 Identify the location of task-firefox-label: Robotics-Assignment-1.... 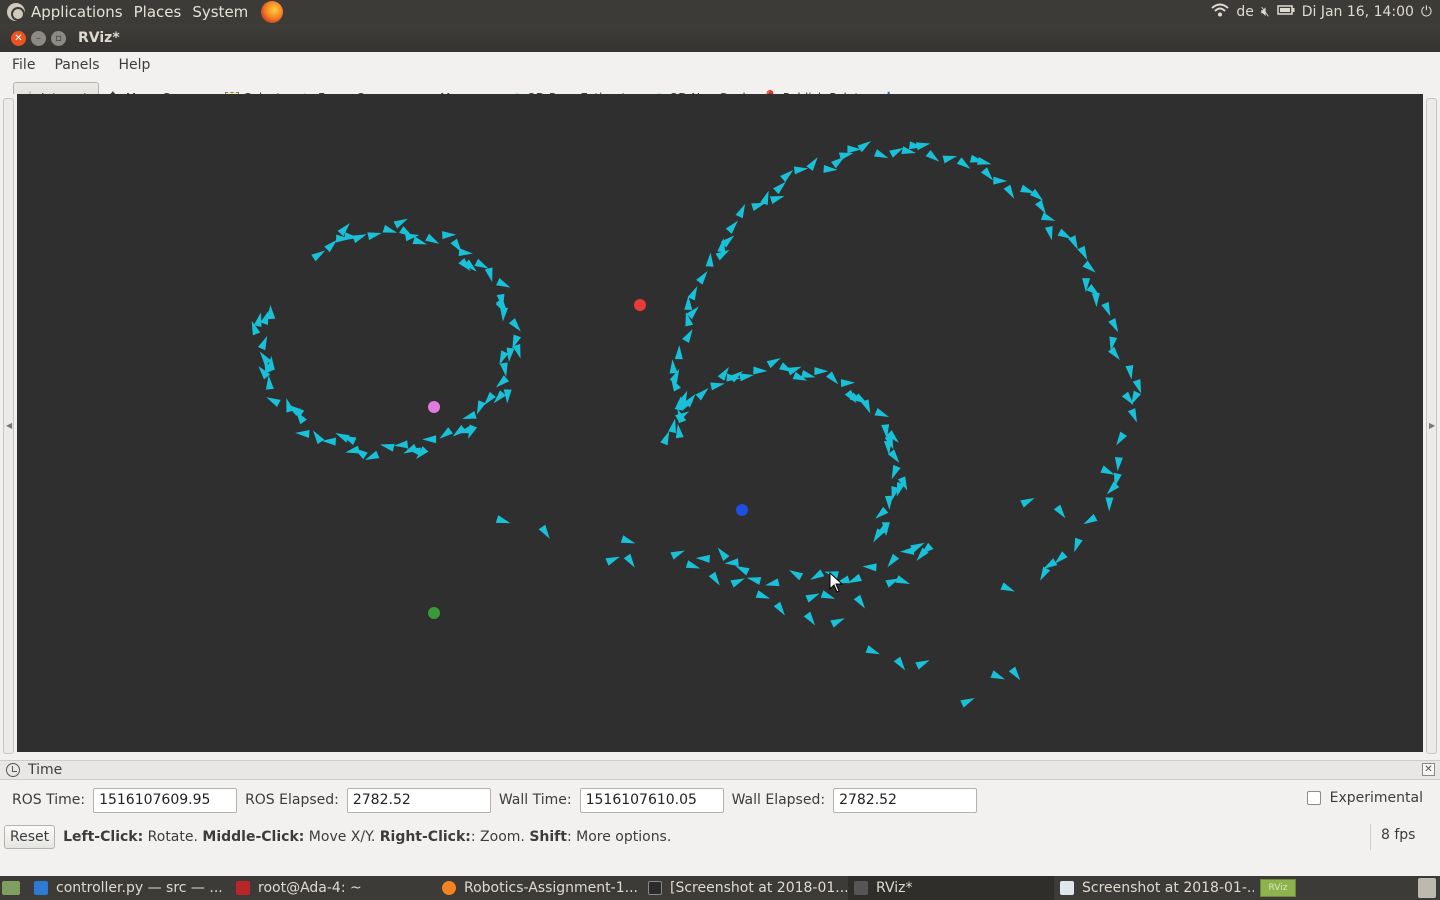
(551, 888).